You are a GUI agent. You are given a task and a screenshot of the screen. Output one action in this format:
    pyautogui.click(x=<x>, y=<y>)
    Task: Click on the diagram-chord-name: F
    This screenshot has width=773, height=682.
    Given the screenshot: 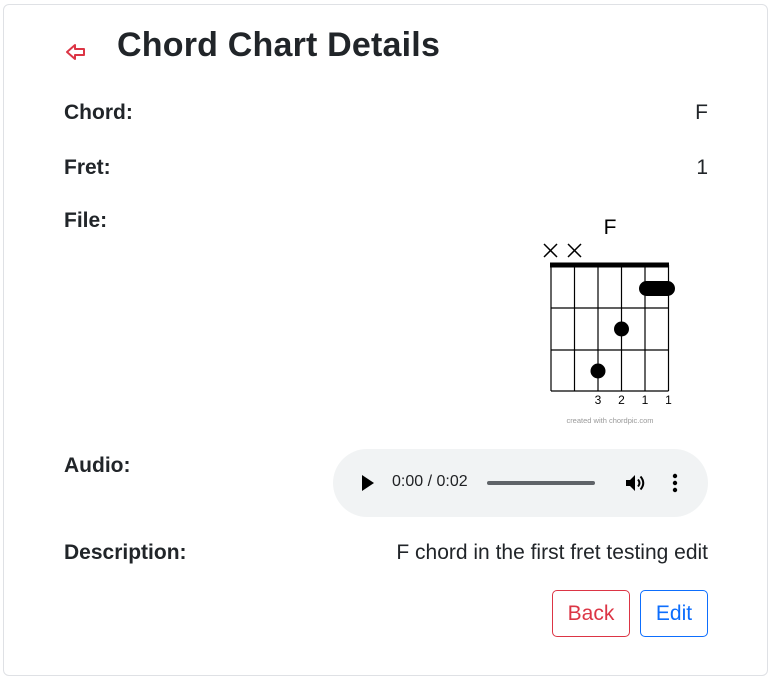 What is the action you would take?
    pyautogui.click(x=610, y=227)
    